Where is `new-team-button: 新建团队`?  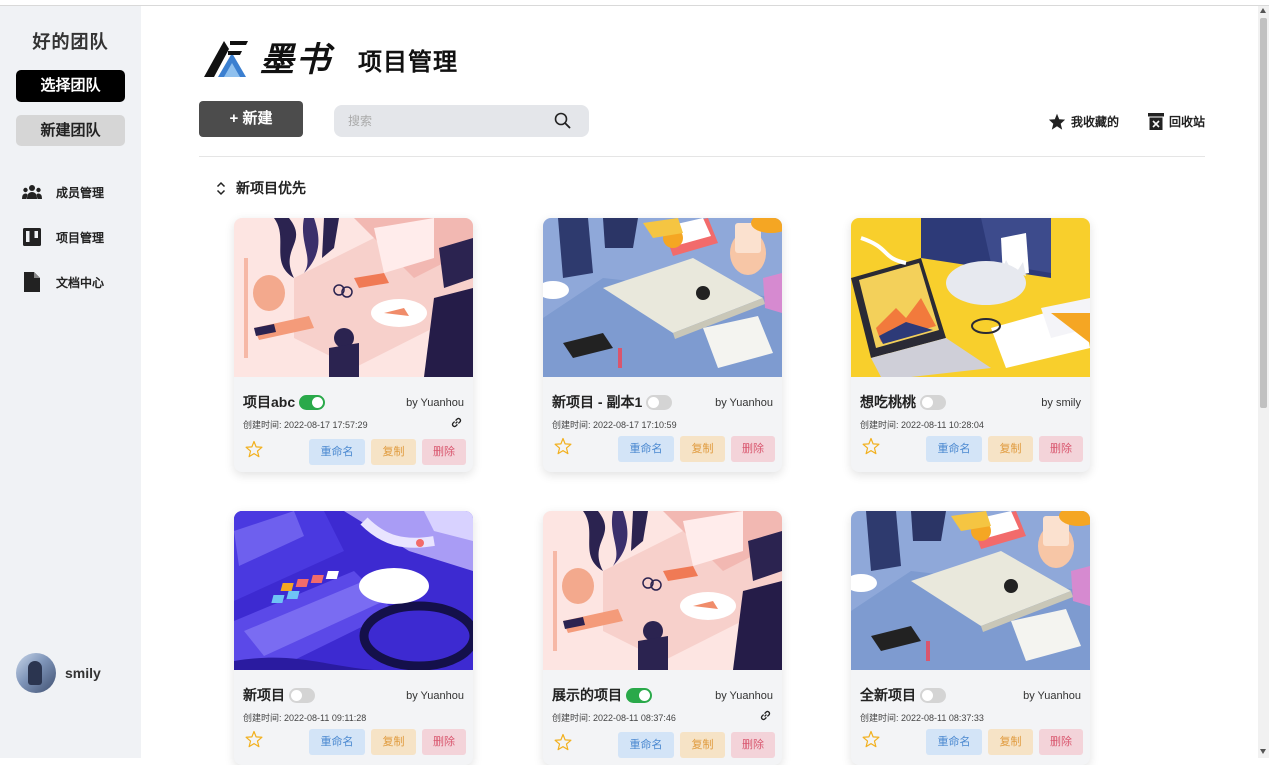 new-team-button: 新建团队 is located at coordinates (70, 130).